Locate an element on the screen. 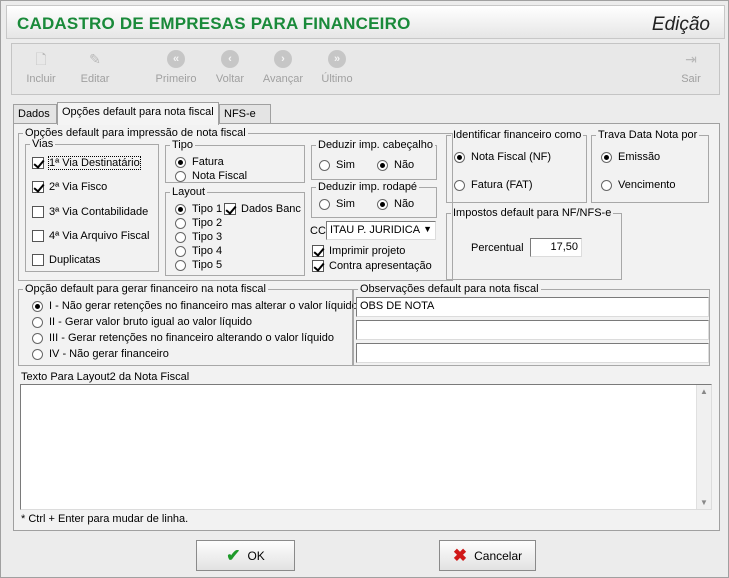  scroll-up-icon: ▲ is located at coordinates (704, 391).